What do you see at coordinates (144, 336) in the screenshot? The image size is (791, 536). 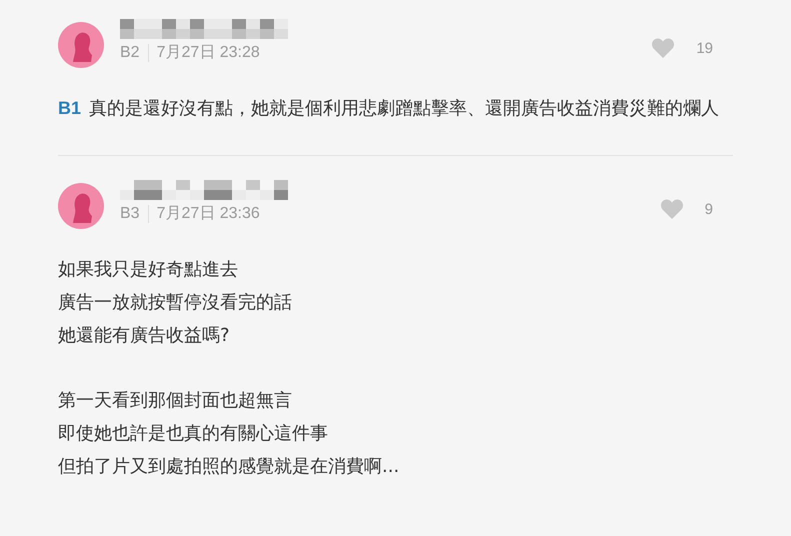 I see `comment-text: 她還能有廣告收益嗎?` at bounding box center [144, 336].